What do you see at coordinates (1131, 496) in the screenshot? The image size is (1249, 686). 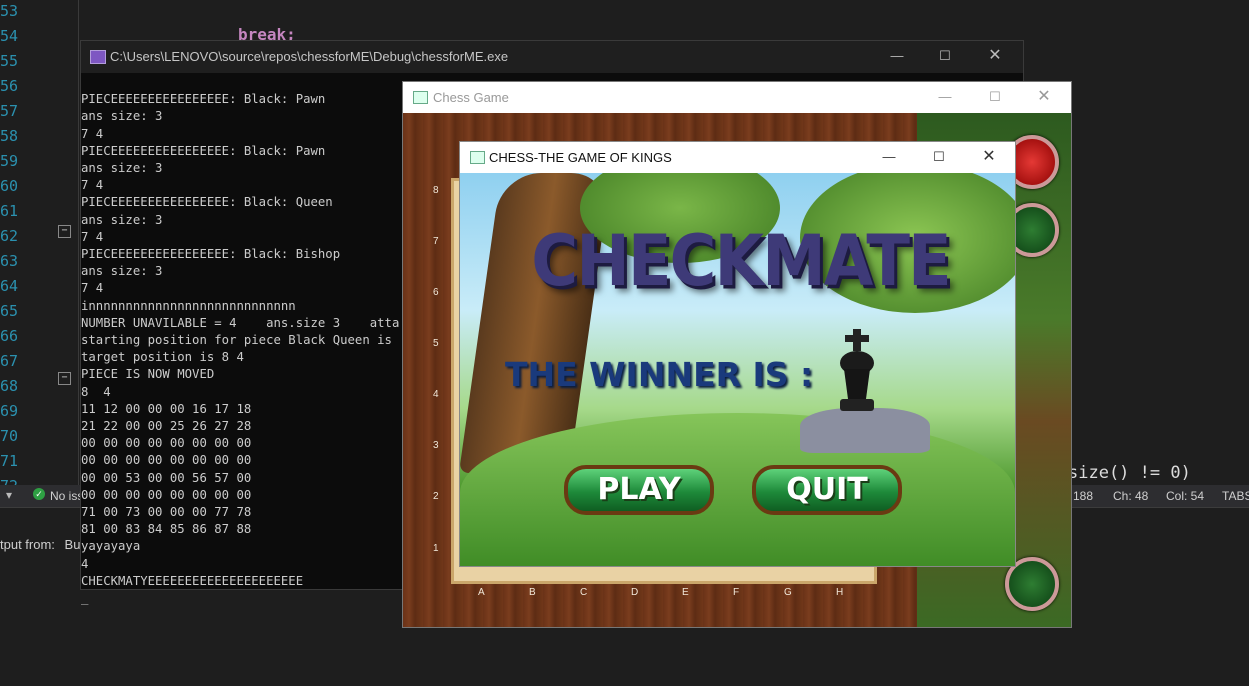 I see `char-indicator: Ch: 48` at bounding box center [1131, 496].